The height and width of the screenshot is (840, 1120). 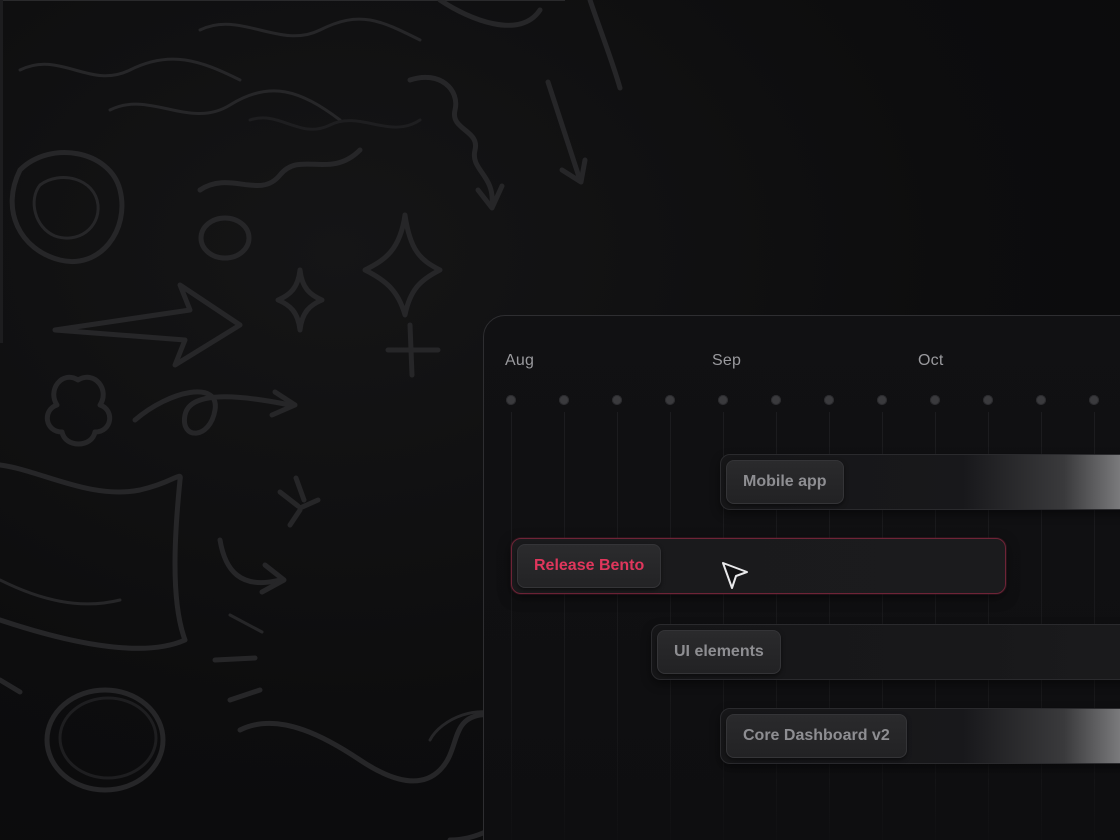 I want to click on doodle-blob-outer, so click(x=67, y=207).